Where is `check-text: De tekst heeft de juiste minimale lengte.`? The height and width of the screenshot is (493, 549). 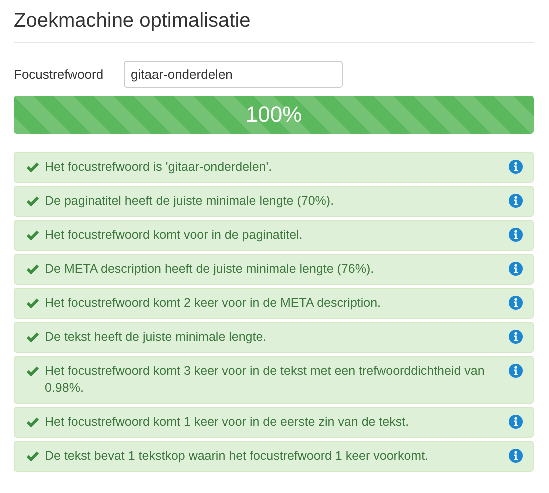
check-text: De tekst heeft de juiste minimale lengte. is located at coordinates (156, 337).